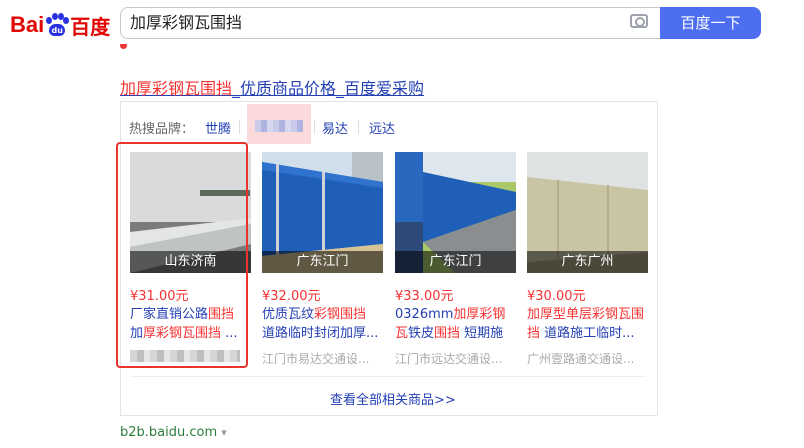  Describe the element at coordinates (340, 314) in the screenshot. I see `desc-highlight: 彩钢围挡` at that location.